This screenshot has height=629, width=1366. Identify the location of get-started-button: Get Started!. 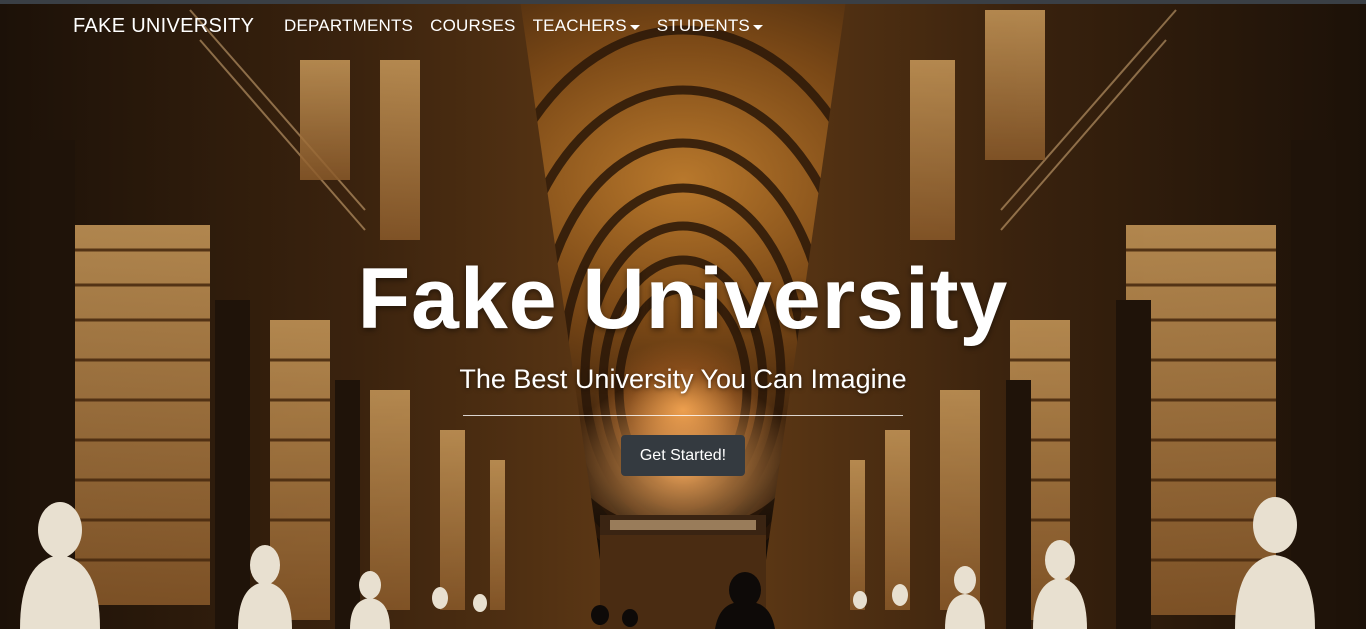
(683, 455).